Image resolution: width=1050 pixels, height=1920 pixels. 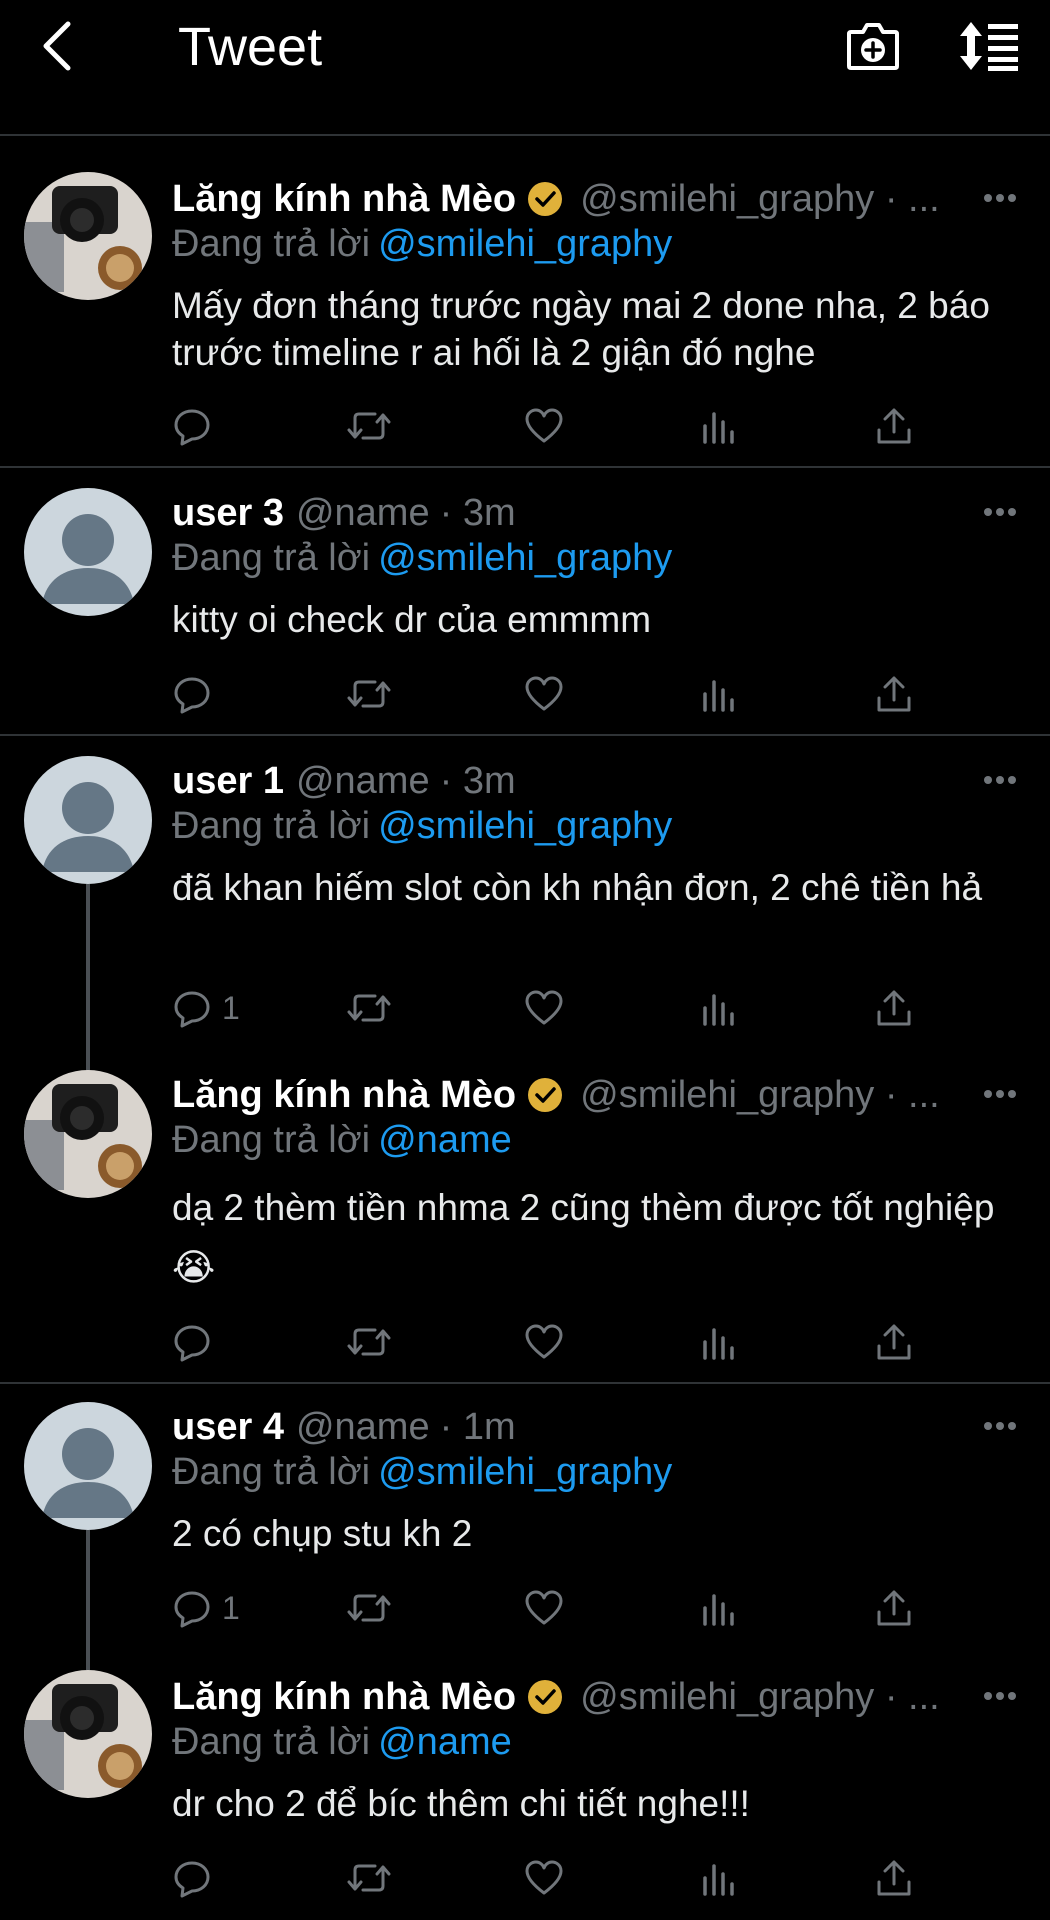 I want to click on tweet-text: kitty oi check dr của emmmm, so click(x=412, y=619).